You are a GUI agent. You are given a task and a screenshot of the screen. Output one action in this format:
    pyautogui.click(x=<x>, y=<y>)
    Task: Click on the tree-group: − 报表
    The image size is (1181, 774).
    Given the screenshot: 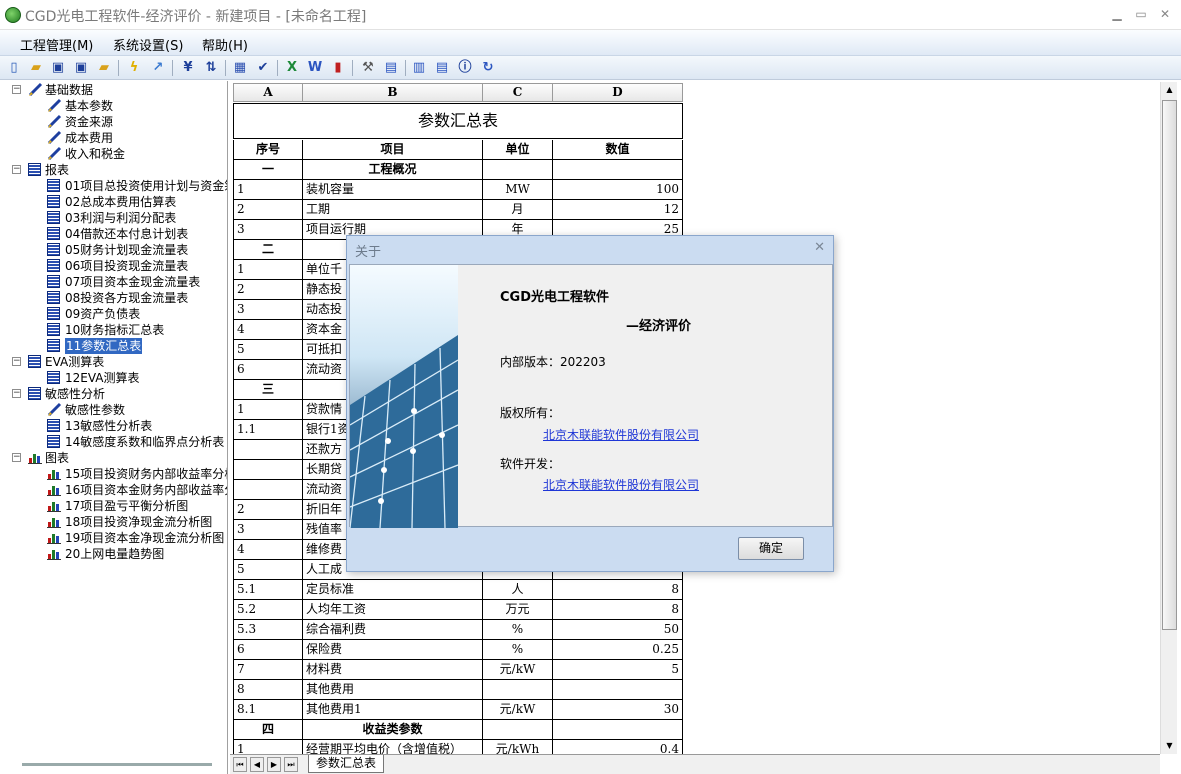 What is the action you would take?
    pyautogui.click(x=113, y=170)
    